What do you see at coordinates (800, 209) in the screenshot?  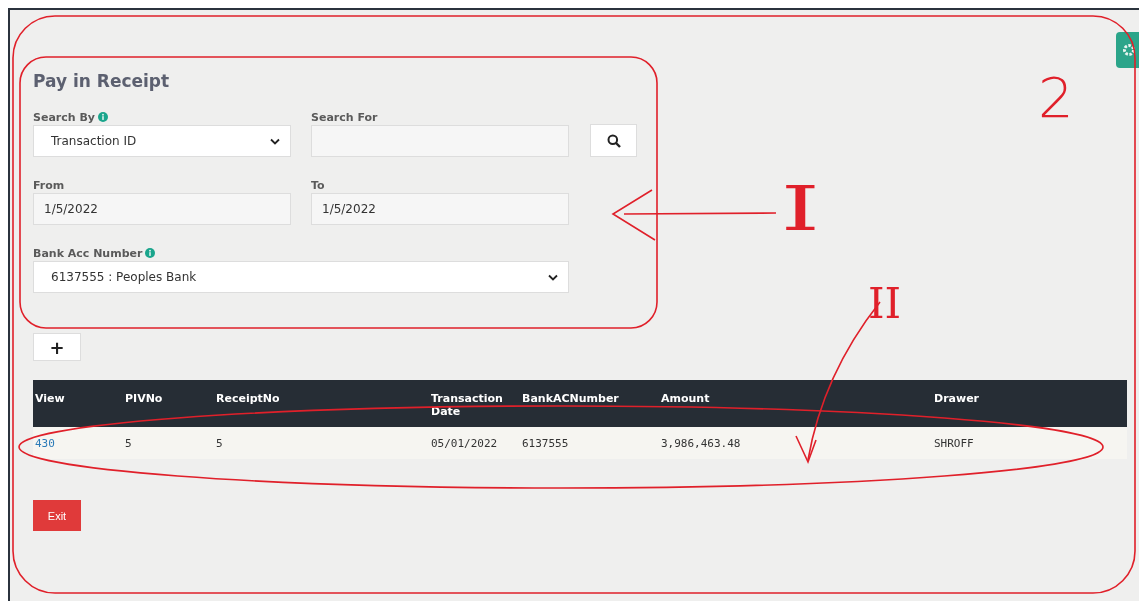 I see `annotation-label: I` at bounding box center [800, 209].